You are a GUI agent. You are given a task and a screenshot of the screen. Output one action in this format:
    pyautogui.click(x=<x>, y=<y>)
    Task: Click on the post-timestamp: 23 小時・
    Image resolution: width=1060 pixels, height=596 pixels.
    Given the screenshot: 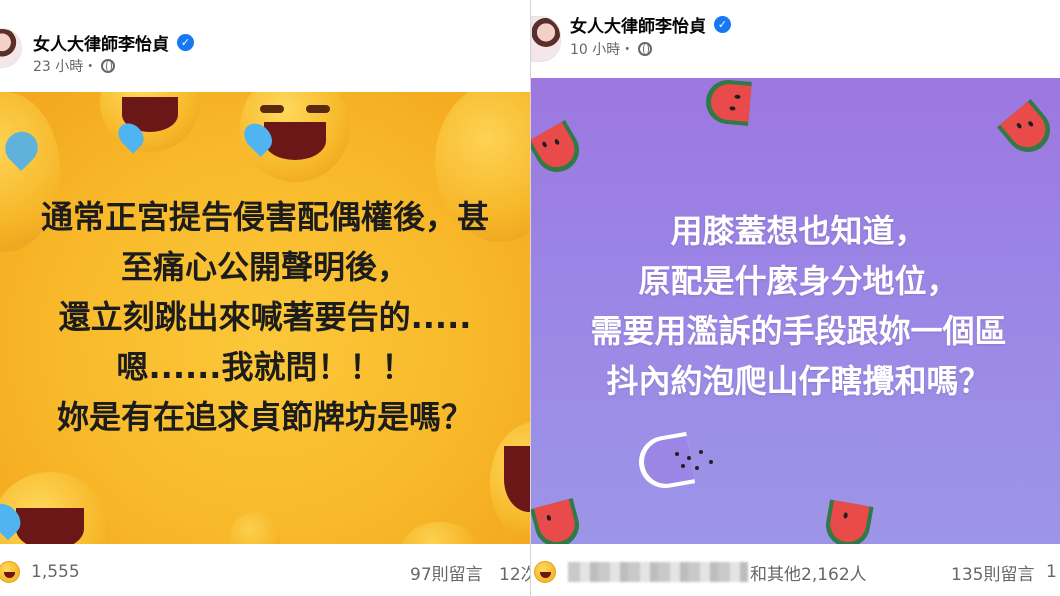 What is the action you would take?
    pyautogui.click(x=65, y=66)
    